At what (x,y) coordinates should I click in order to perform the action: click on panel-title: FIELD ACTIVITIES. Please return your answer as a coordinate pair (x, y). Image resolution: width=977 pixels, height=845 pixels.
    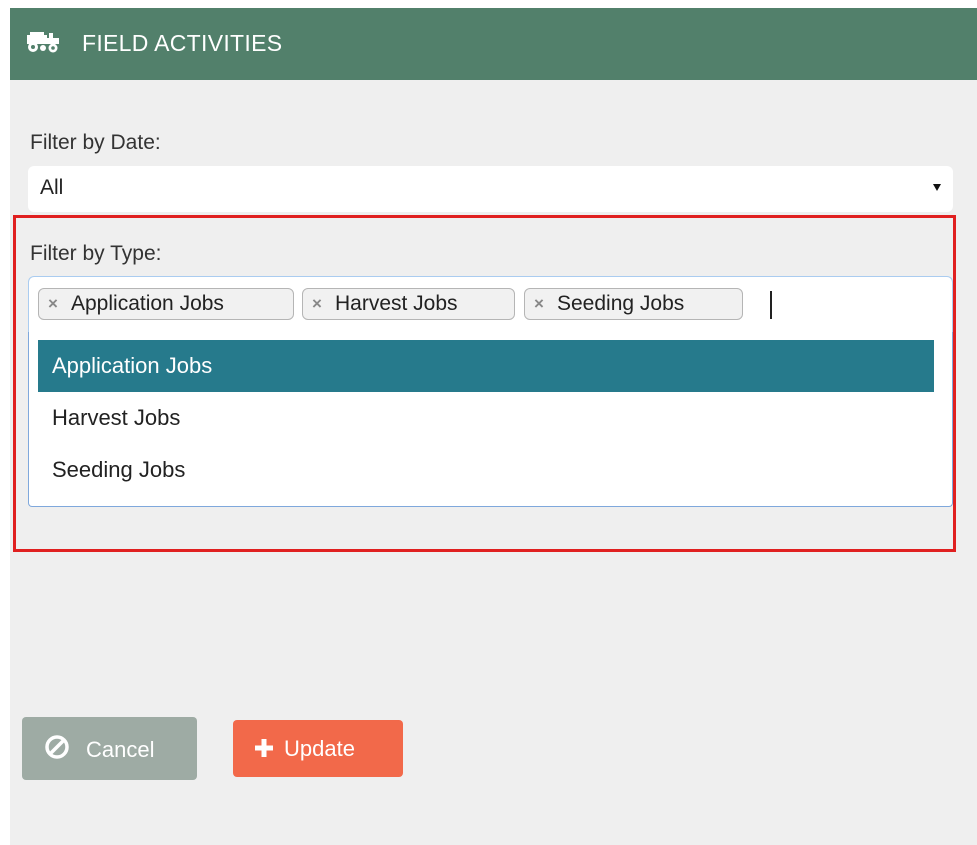
    Looking at the image, I should click on (182, 43).